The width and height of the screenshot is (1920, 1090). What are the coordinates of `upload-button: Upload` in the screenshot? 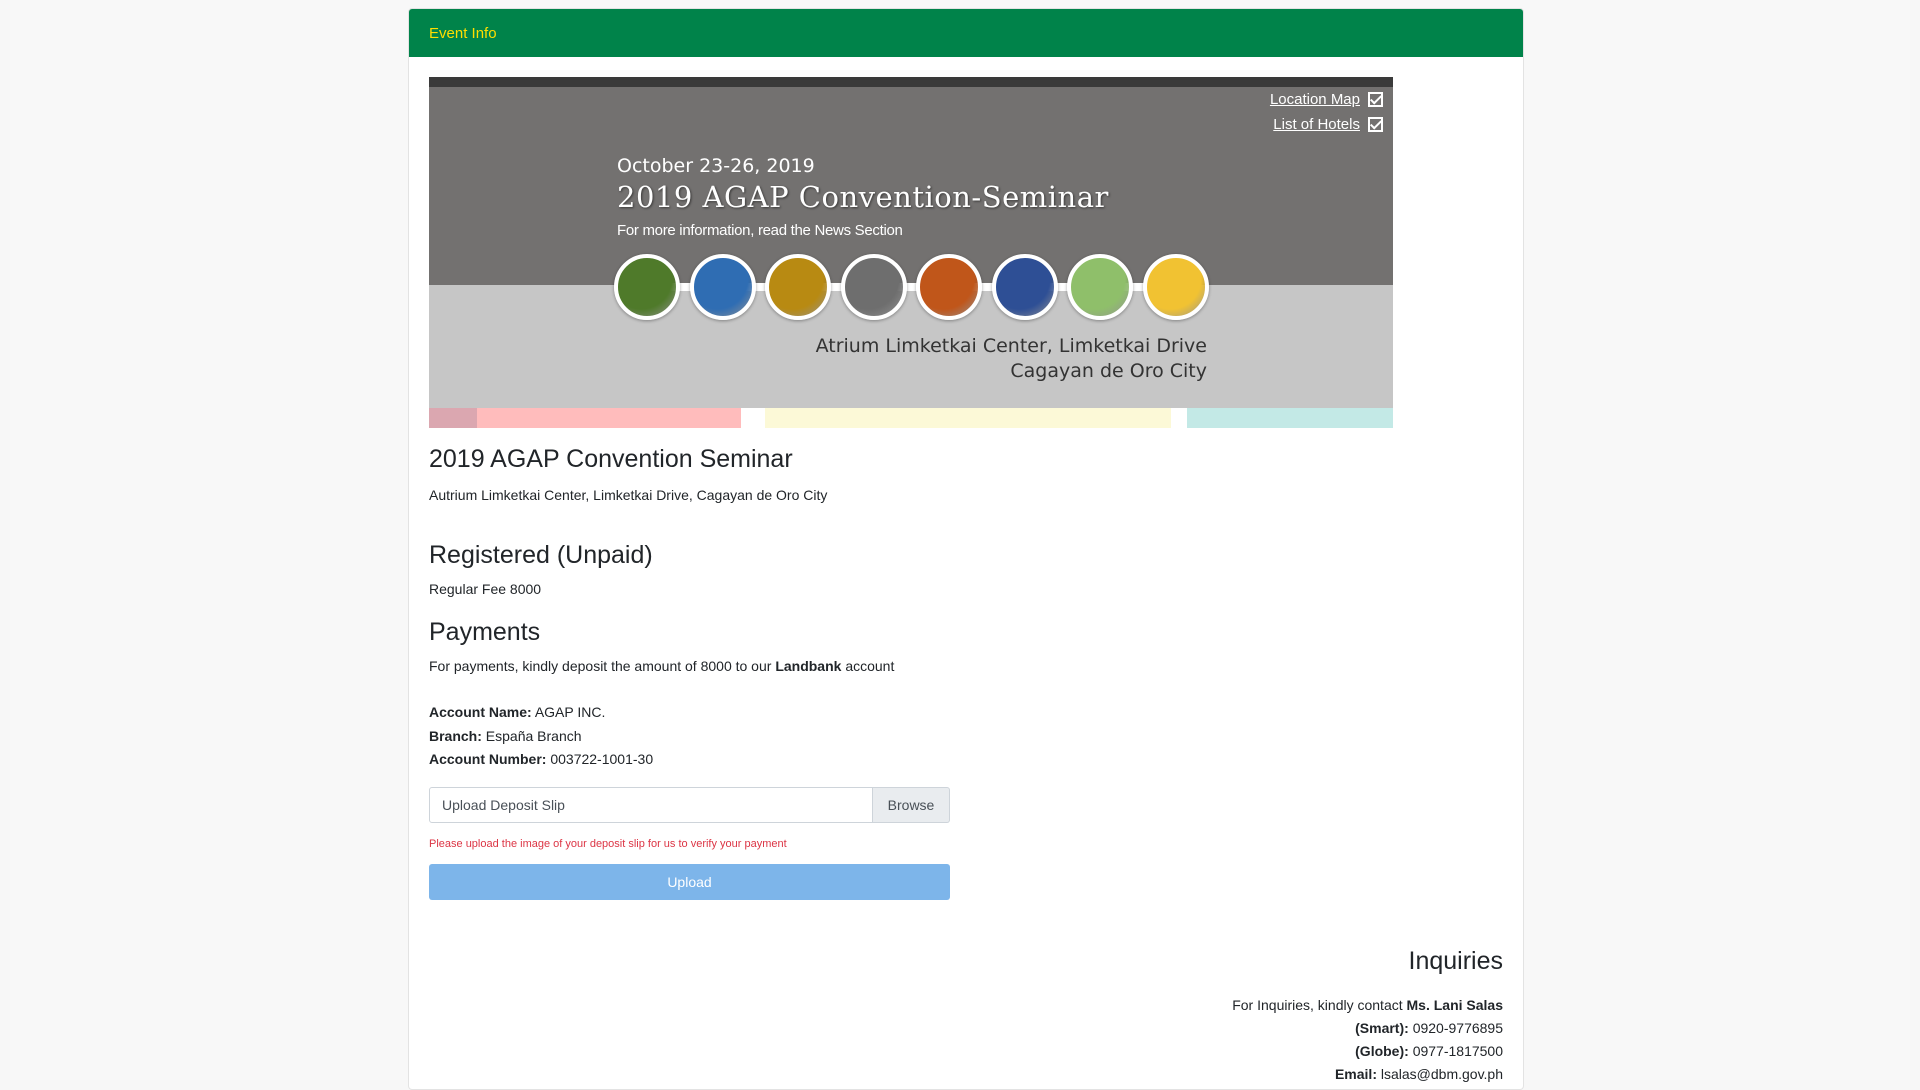 It's located at (689, 882).